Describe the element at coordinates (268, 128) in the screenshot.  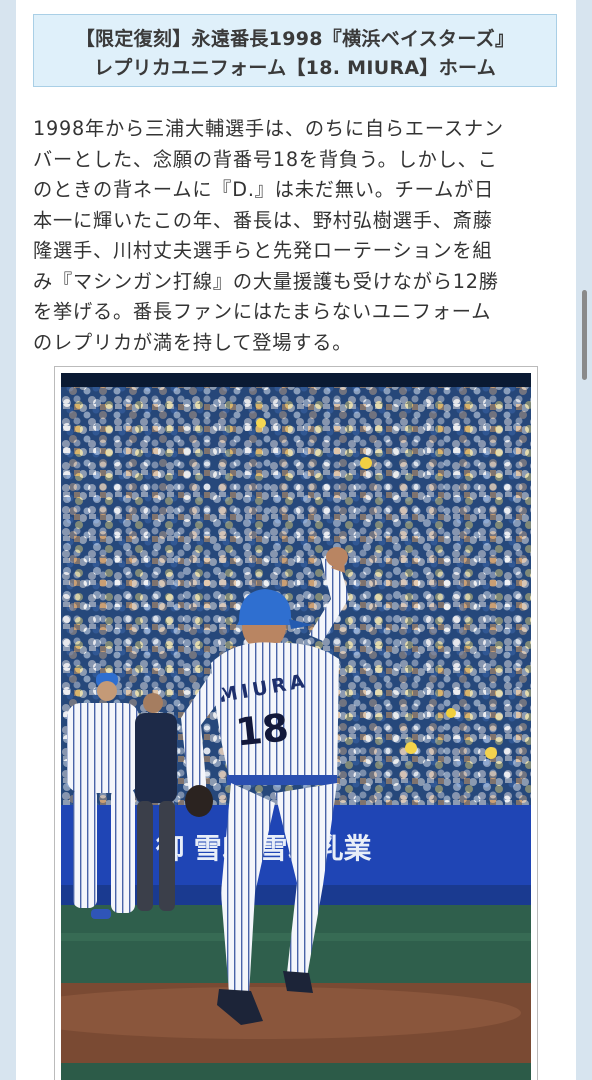
I see `article-body-line: 1998年から三浦大輔選手は、のちに自らエースナン` at that location.